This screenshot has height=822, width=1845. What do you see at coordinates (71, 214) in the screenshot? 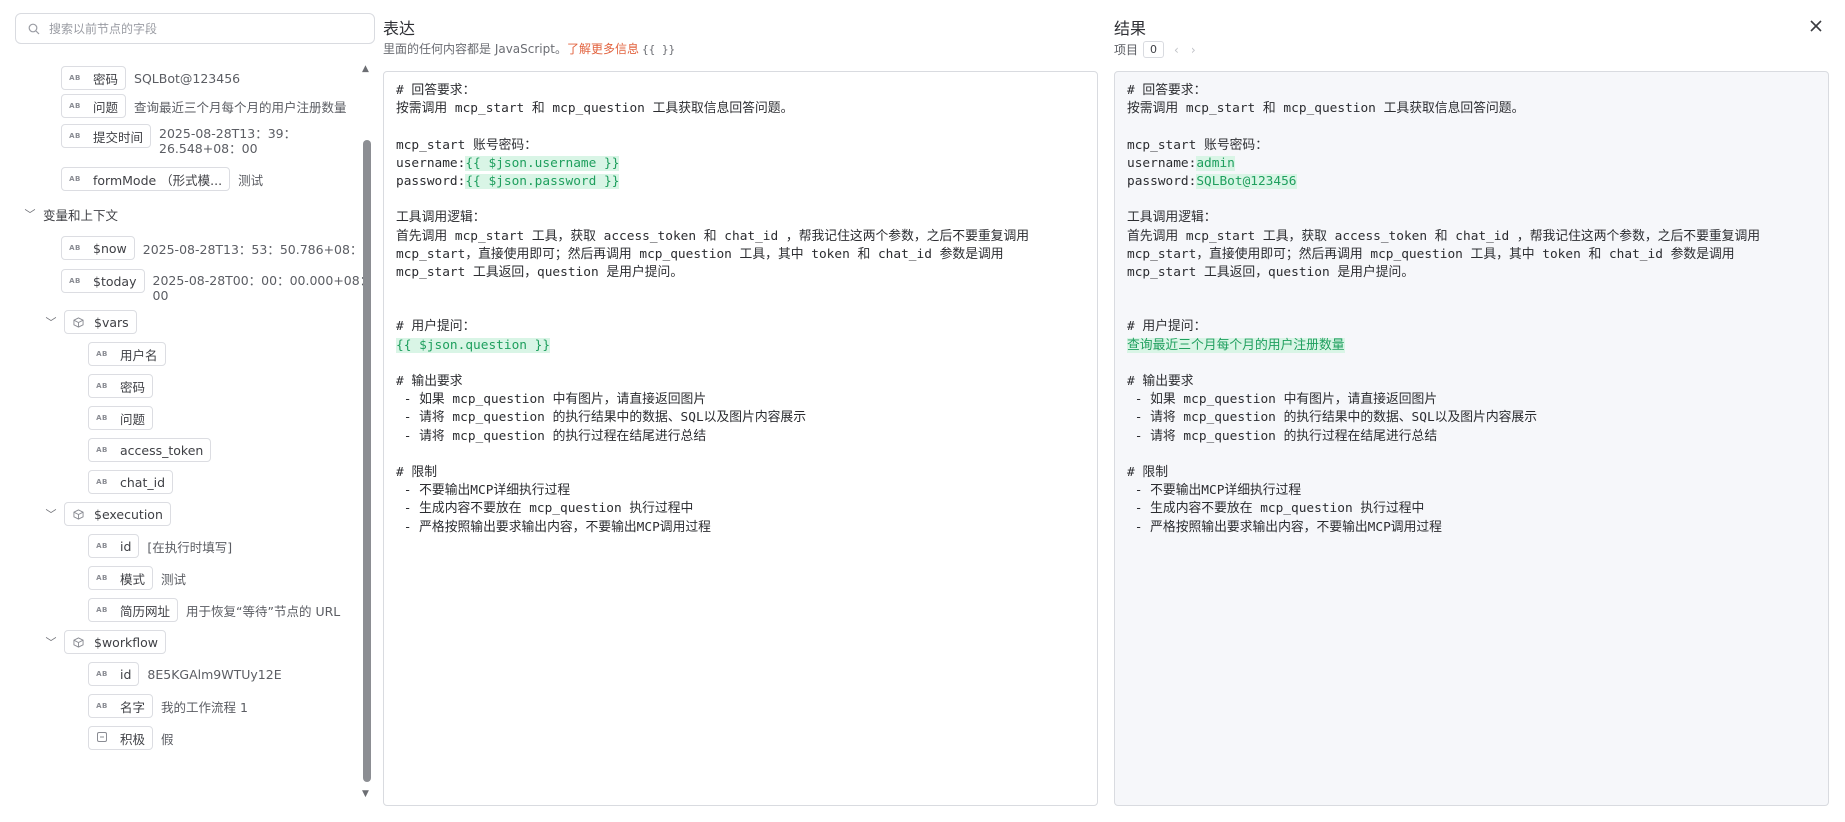
I see `section-variables-context: ﹀ 变量和上下文` at bounding box center [71, 214].